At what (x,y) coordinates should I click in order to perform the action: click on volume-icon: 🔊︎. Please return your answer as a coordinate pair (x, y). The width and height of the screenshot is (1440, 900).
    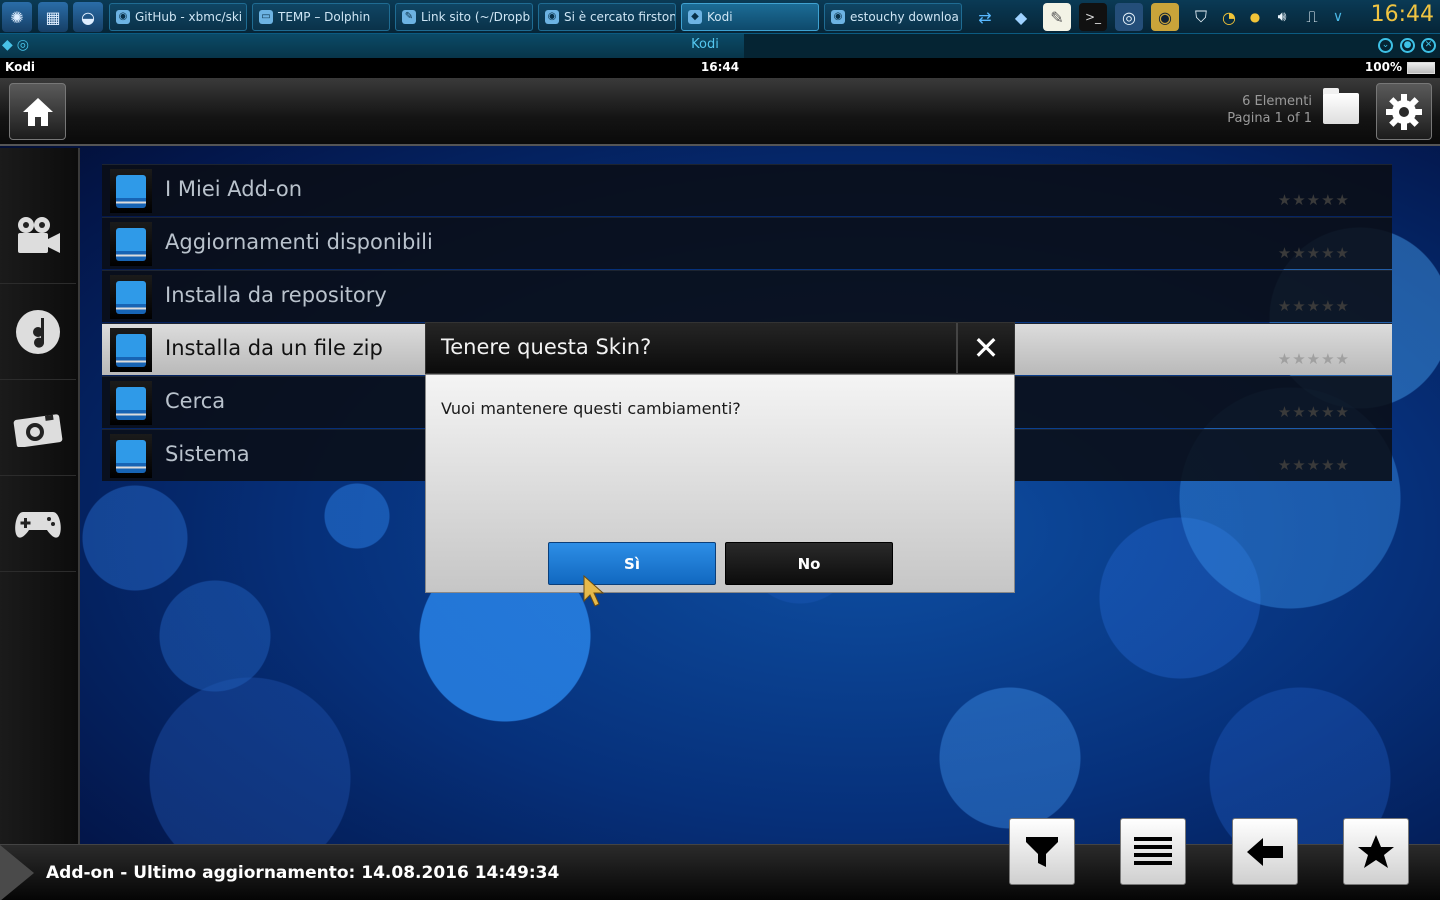
    Looking at the image, I should click on (1282, 17).